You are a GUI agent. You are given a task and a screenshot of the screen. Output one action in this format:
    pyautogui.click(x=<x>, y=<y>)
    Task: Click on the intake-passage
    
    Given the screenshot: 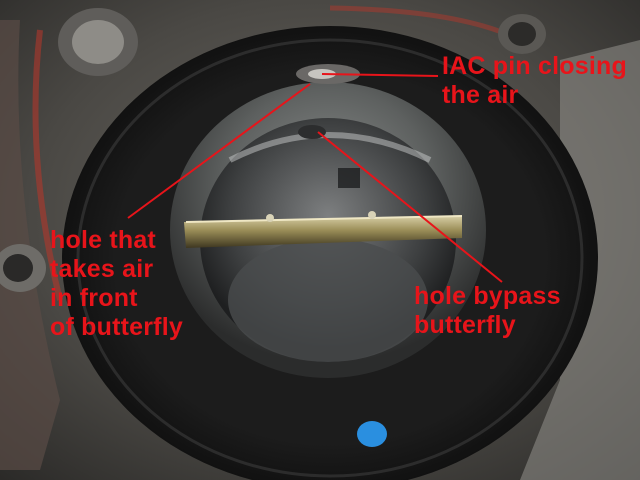 What is the action you would take?
    pyautogui.click(x=328, y=300)
    